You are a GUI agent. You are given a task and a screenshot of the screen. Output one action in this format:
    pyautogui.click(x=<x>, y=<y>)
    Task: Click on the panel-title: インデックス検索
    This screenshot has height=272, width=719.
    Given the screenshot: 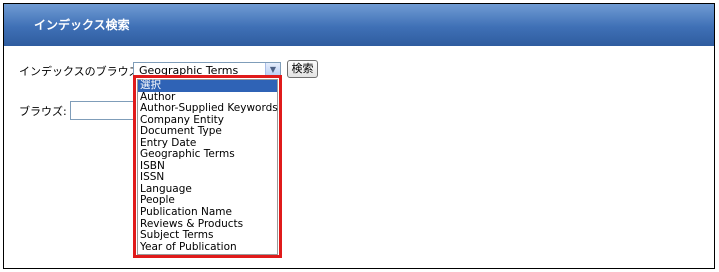 What is the action you would take?
    pyautogui.click(x=82, y=25)
    